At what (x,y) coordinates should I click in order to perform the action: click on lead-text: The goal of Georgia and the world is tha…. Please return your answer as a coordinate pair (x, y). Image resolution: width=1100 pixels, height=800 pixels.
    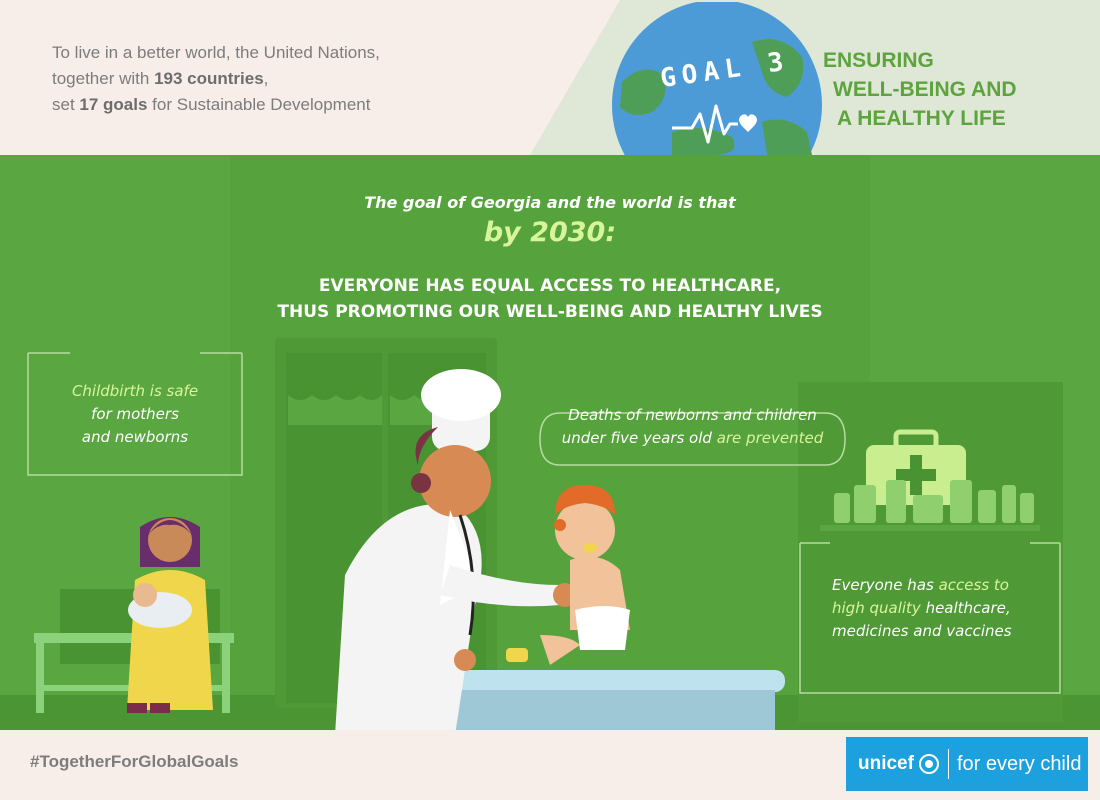
    Looking at the image, I should click on (550, 202).